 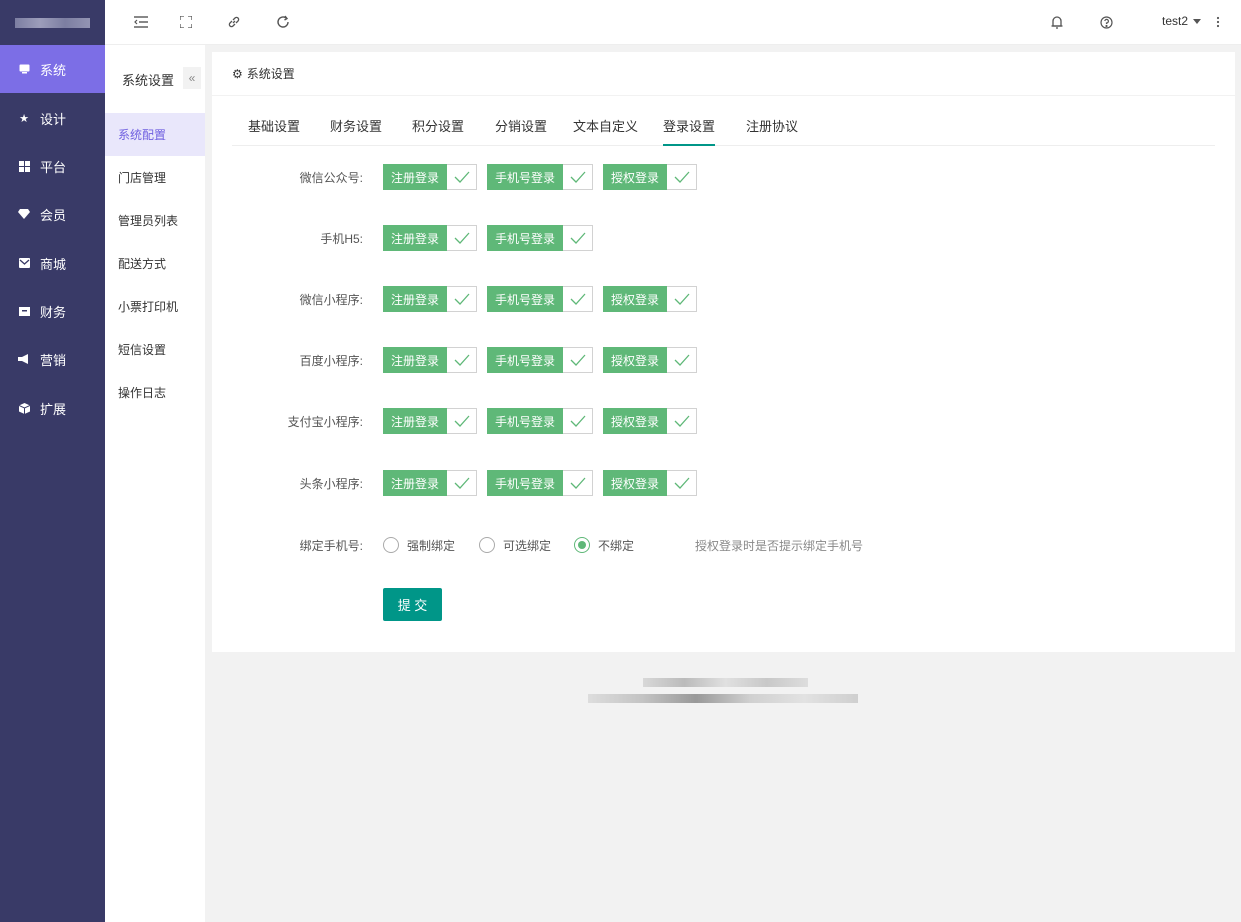 I want to click on caret-down-icon, so click(x=1197, y=22).